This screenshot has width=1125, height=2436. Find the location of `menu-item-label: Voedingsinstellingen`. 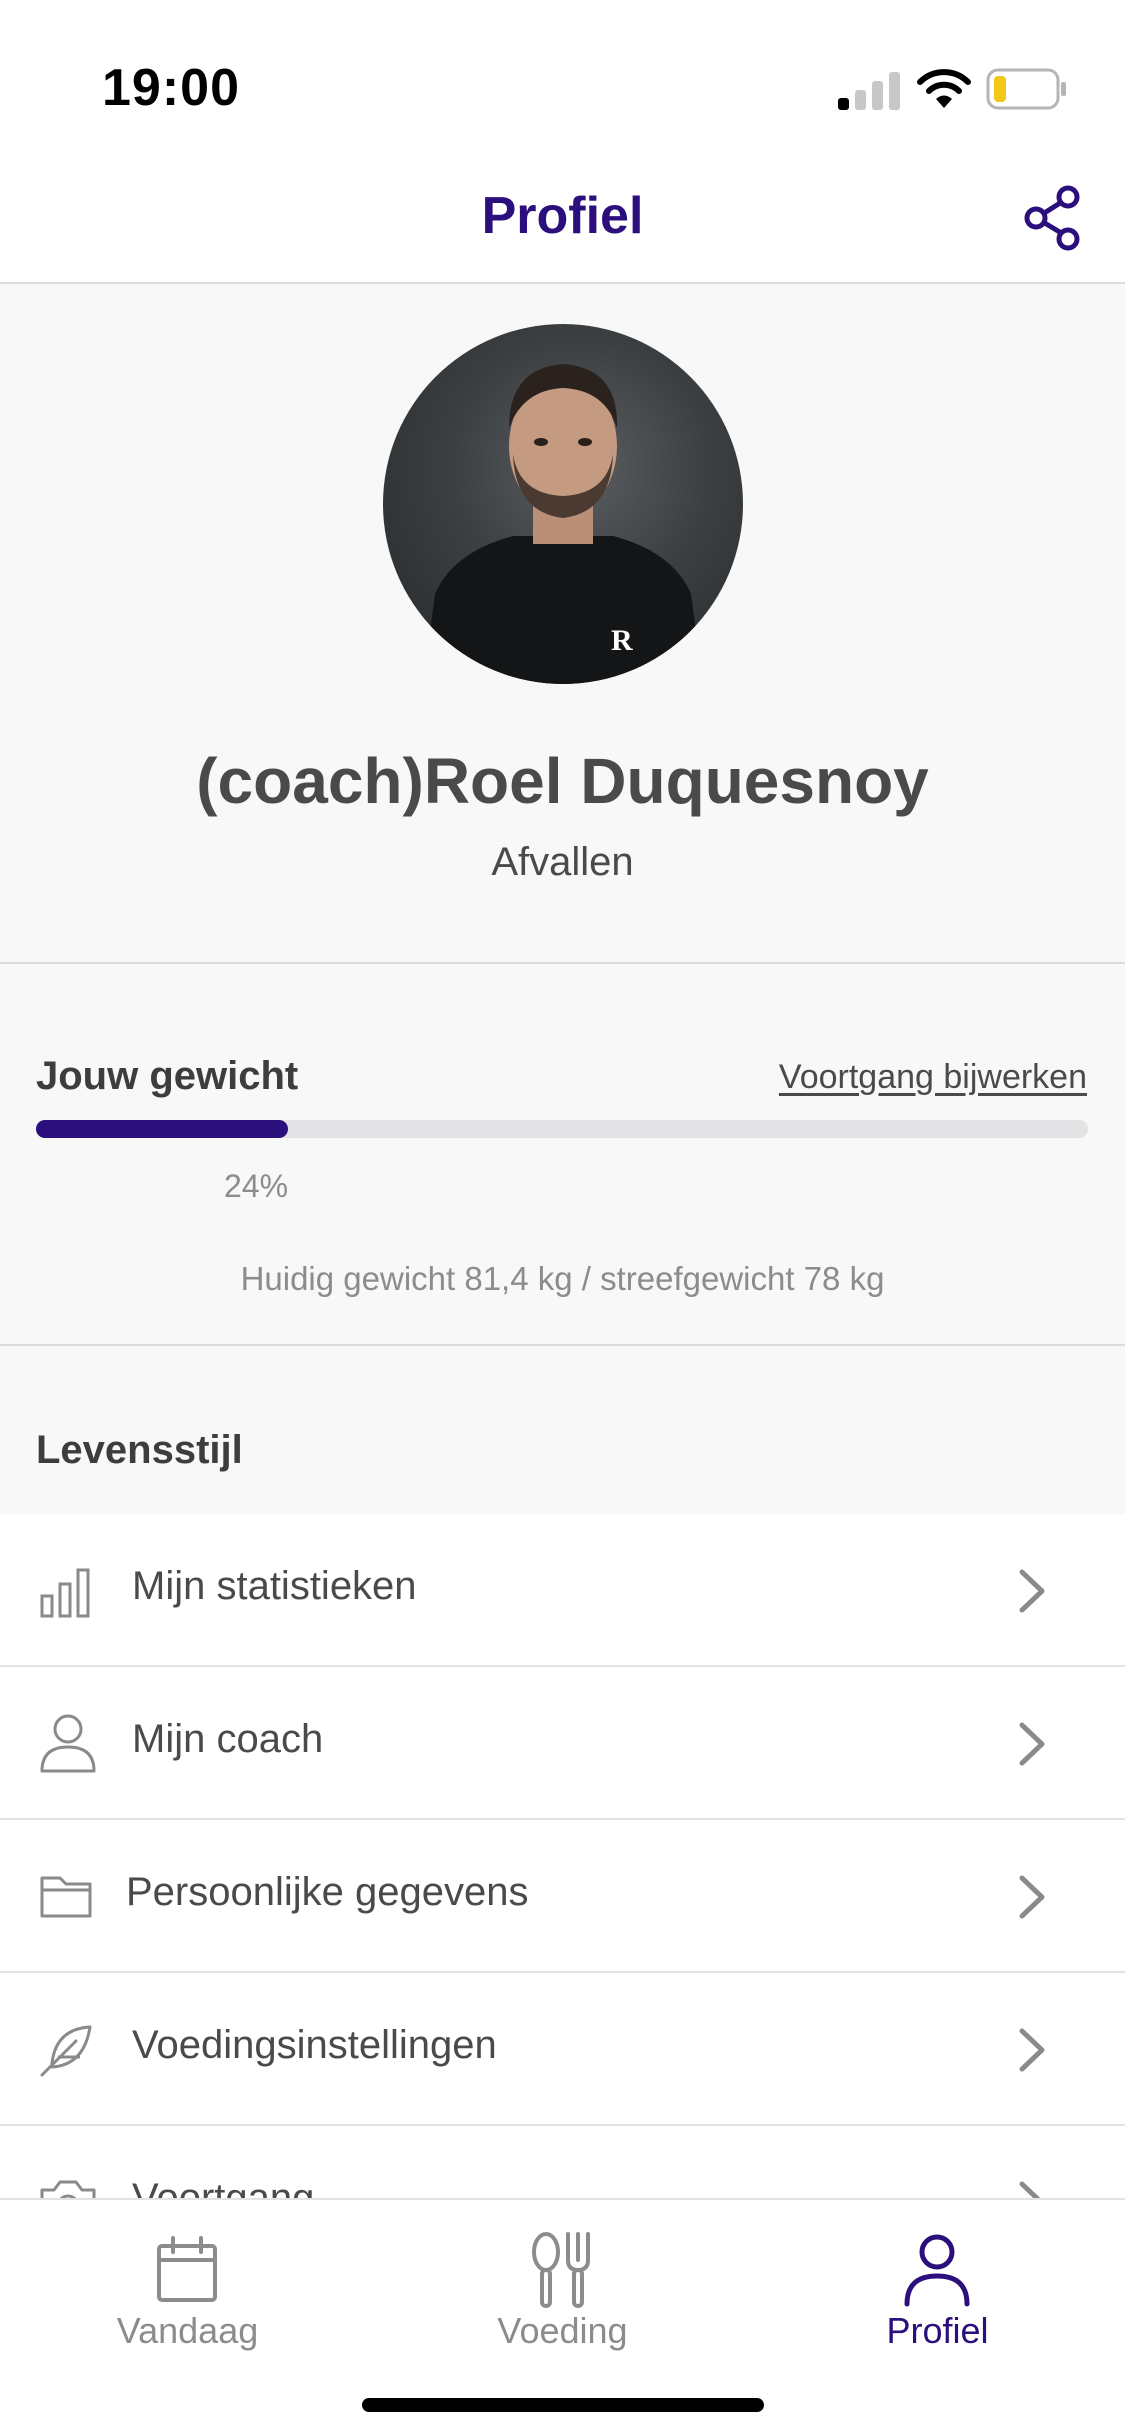

menu-item-label: Voedingsinstellingen is located at coordinates (314, 2045).